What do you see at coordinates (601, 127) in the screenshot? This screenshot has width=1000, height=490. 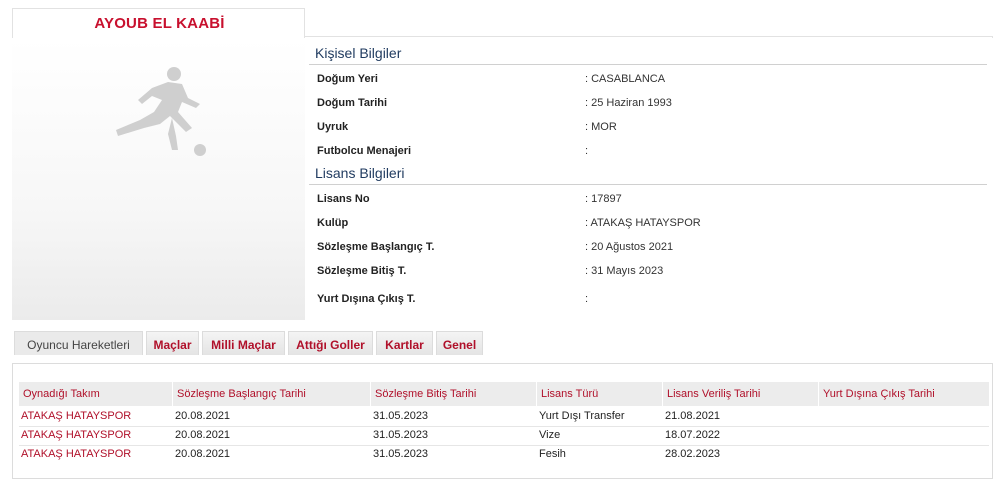 I see `nationality-value: : MOR` at bounding box center [601, 127].